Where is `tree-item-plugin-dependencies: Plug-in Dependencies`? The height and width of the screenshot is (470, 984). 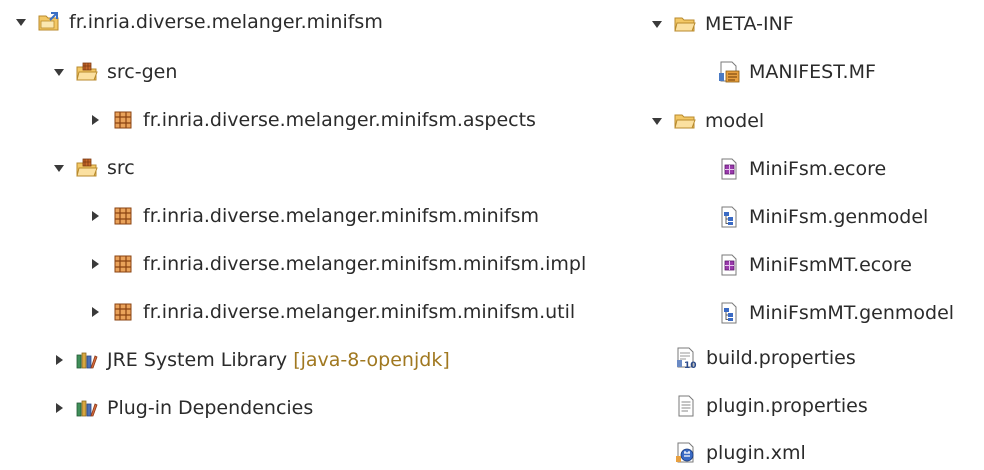 tree-item-plugin-dependencies: Plug-in Dependencies is located at coordinates (180, 408).